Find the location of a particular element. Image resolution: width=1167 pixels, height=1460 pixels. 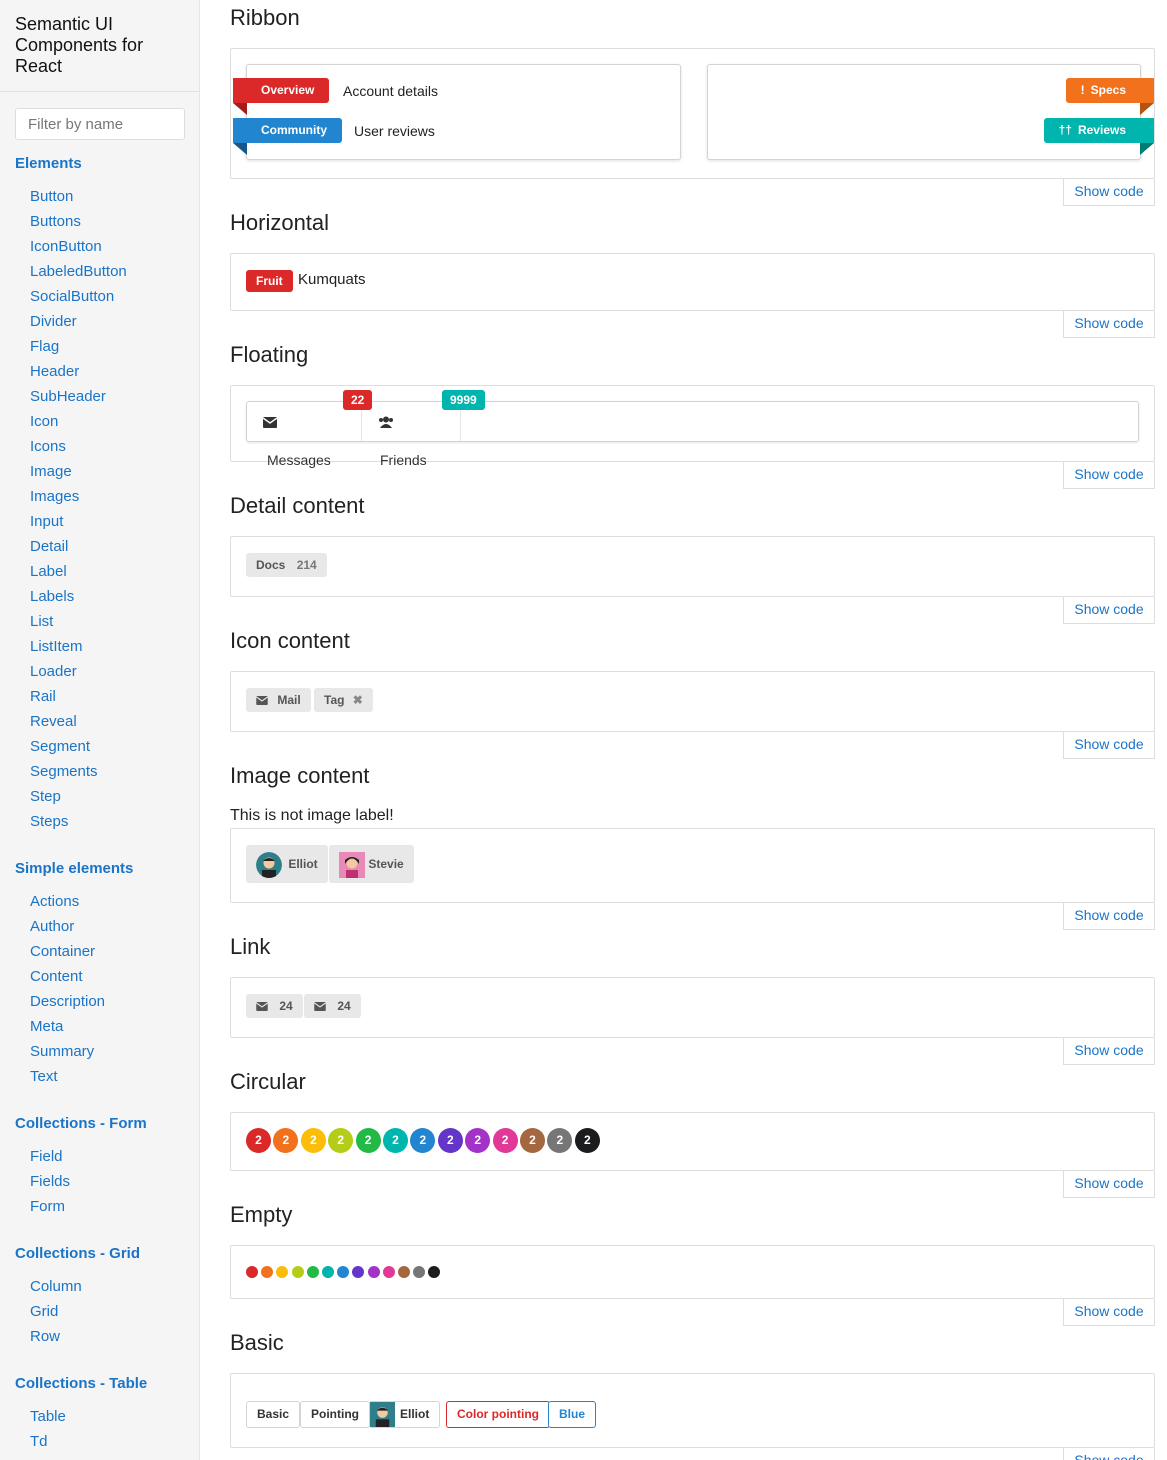

detail-value: 214 is located at coordinates (306, 565).